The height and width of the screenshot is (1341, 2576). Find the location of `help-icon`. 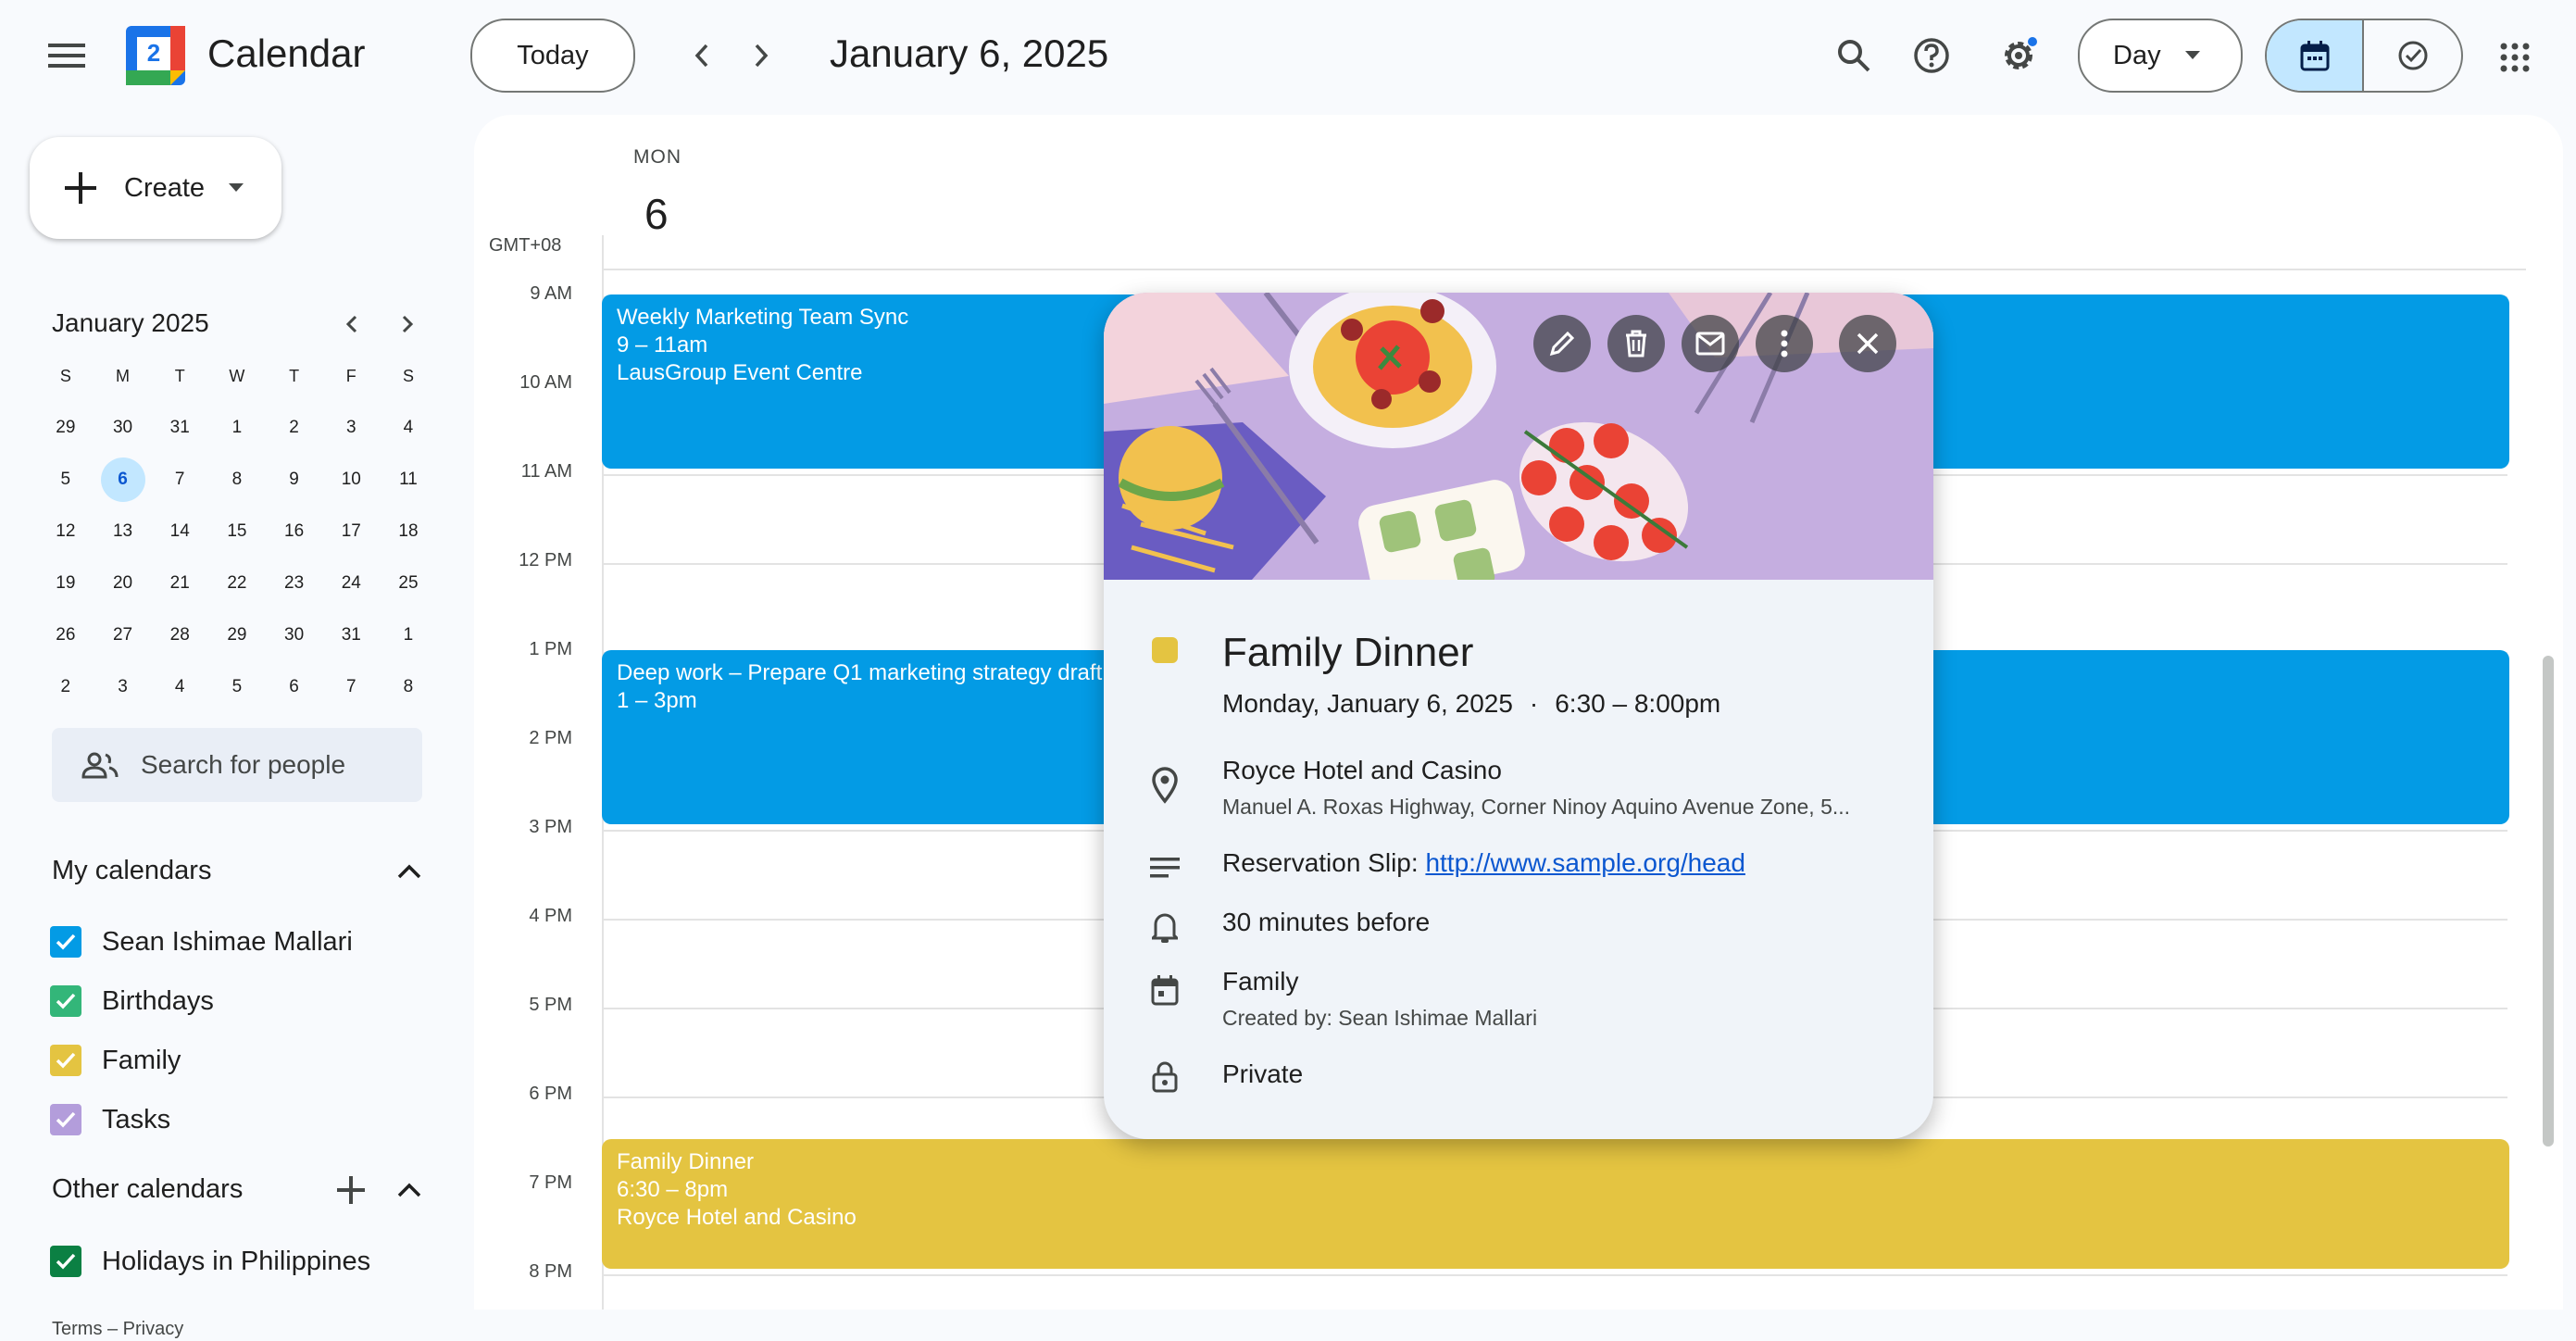

help-icon is located at coordinates (1932, 55).